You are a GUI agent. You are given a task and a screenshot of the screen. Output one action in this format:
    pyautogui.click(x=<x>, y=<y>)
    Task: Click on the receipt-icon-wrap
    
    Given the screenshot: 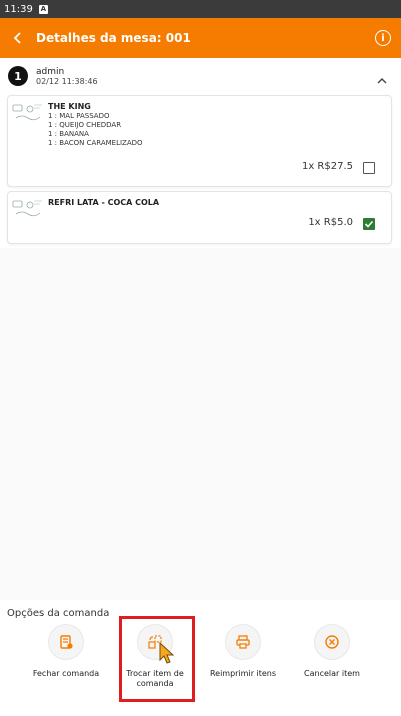 What is the action you would take?
    pyautogui.click(x=66, y=642)
    